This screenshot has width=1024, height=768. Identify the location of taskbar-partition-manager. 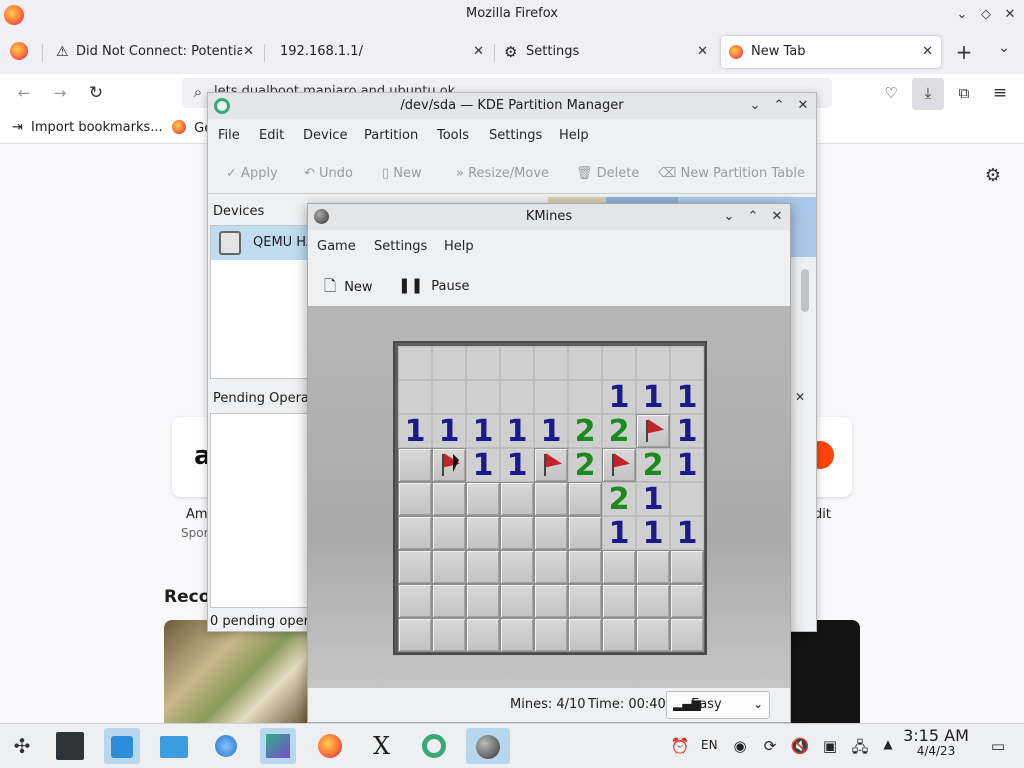
(434, 746).